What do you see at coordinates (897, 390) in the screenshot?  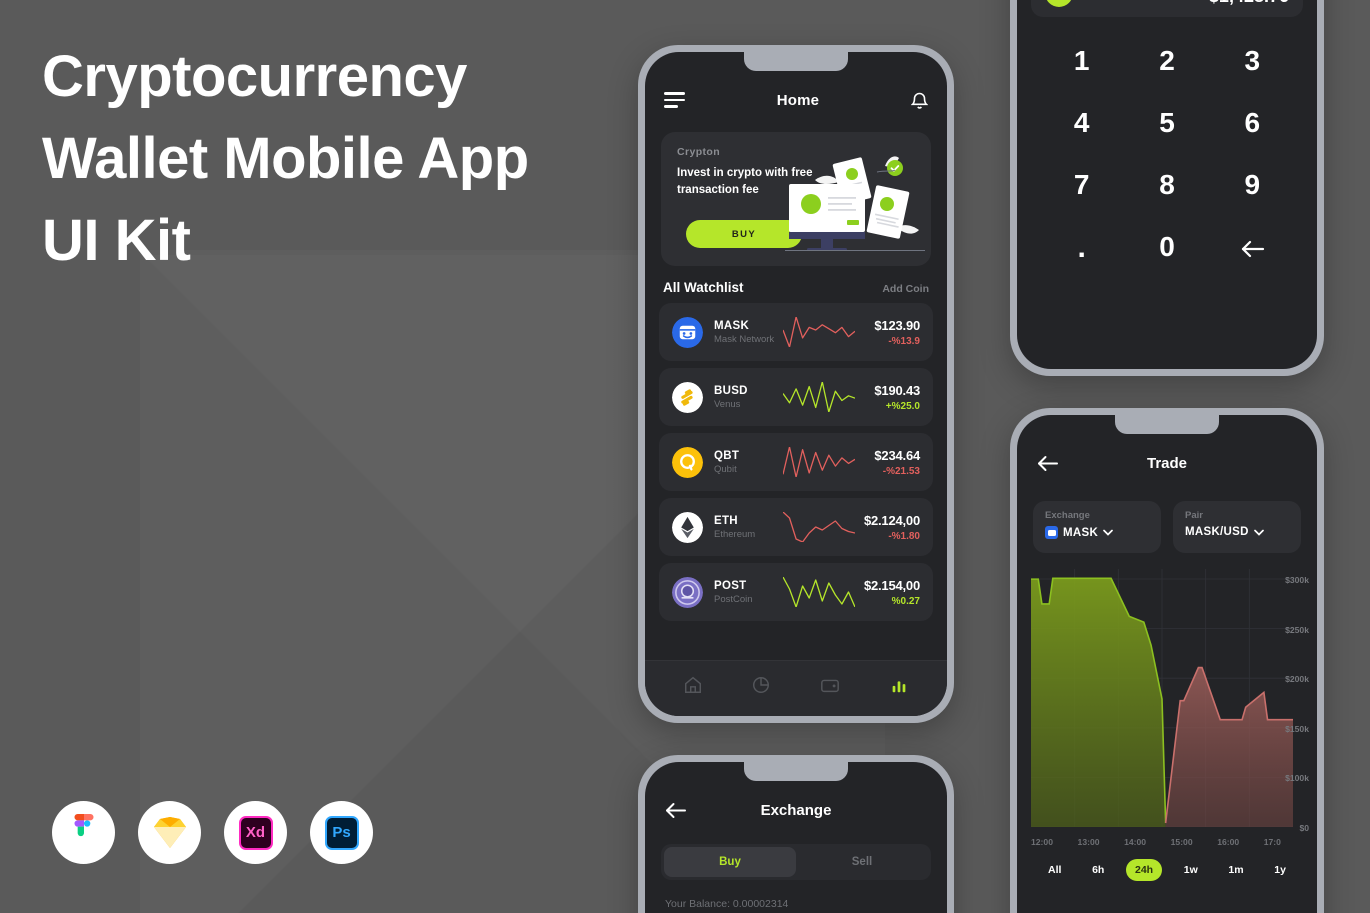 I see `coin-price: $190.43` at bounding box center [897, 390].